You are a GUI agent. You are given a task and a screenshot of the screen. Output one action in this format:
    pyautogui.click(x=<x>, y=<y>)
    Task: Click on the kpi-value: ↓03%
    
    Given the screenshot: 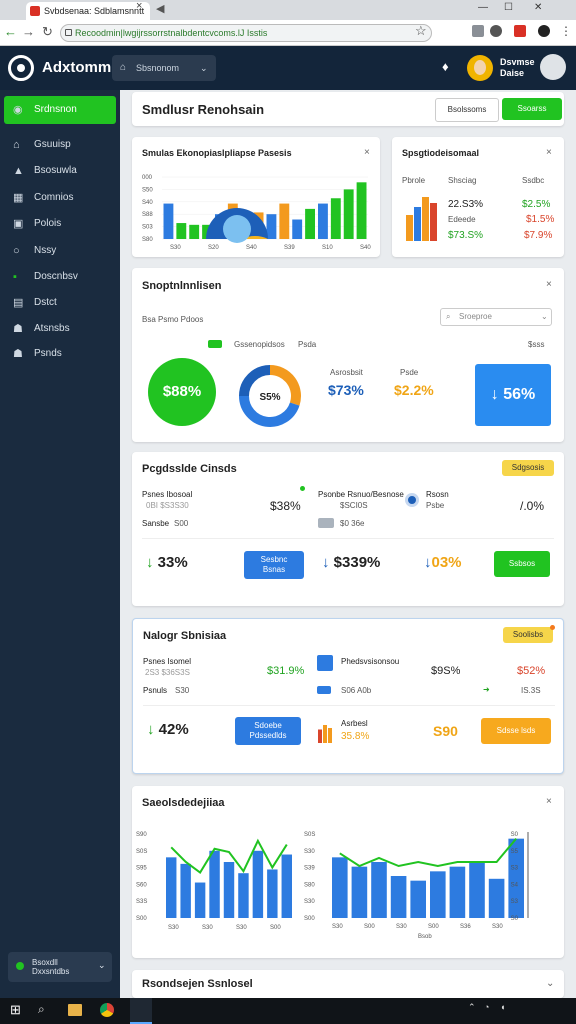 What is the action you would take?
    pyautogui.click(x=443, y=562)
    